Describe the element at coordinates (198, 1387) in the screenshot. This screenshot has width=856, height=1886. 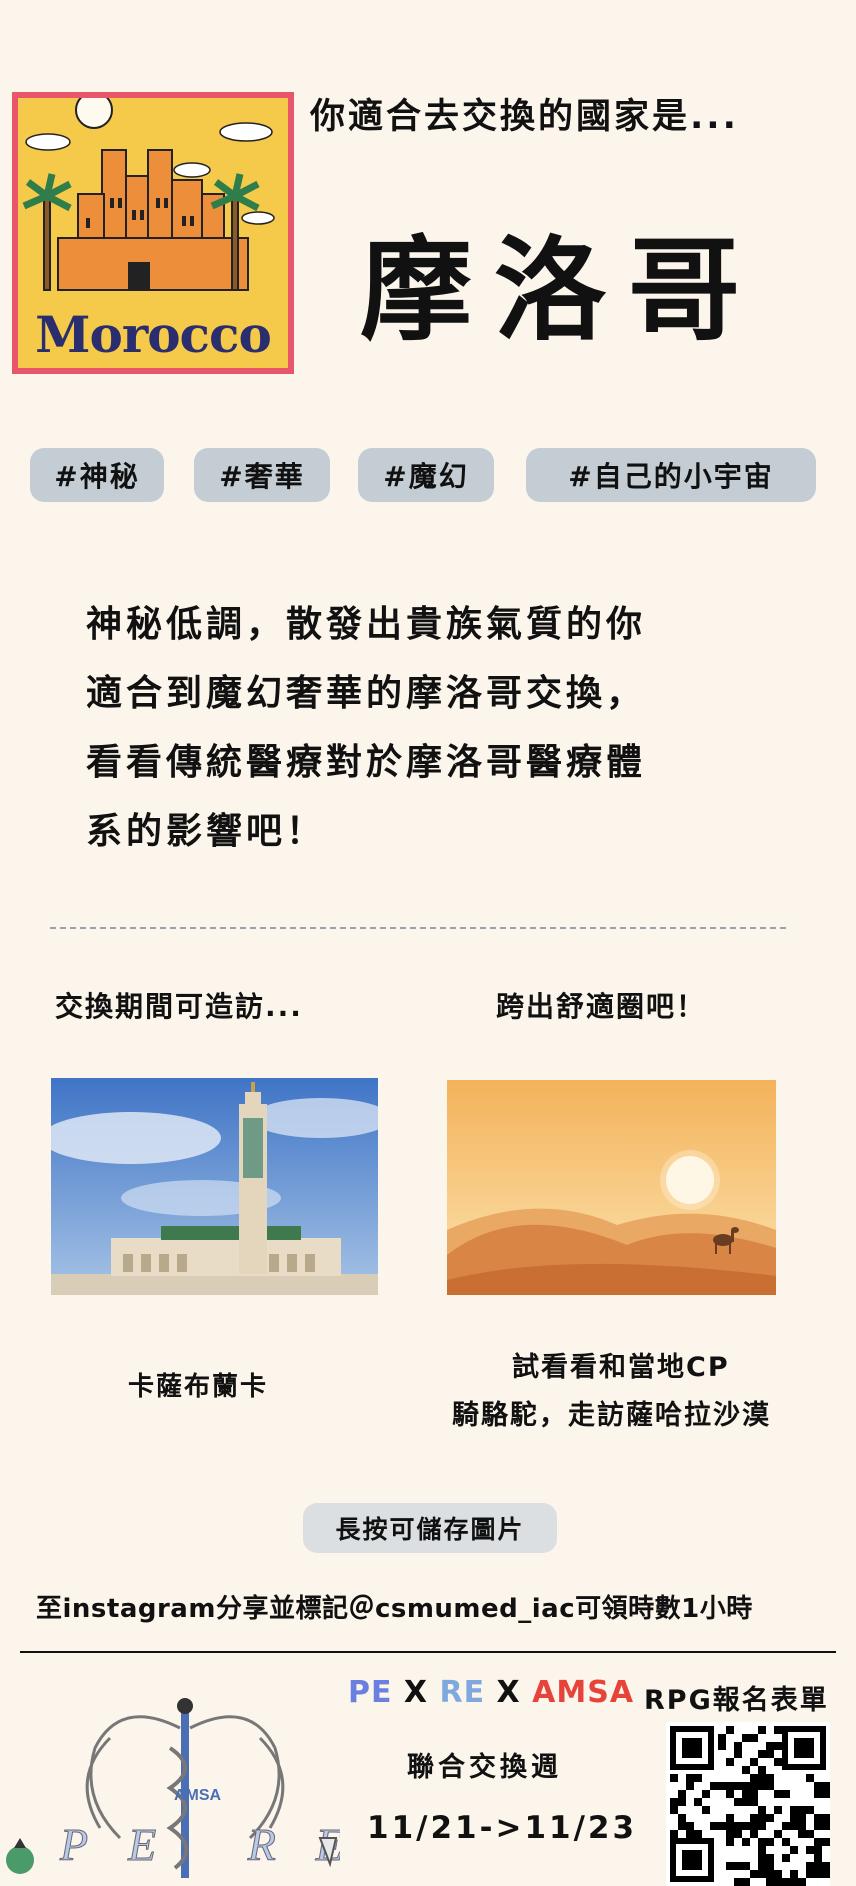
I see `casablanca-caption: 卡薩布蘭卡` at that location.